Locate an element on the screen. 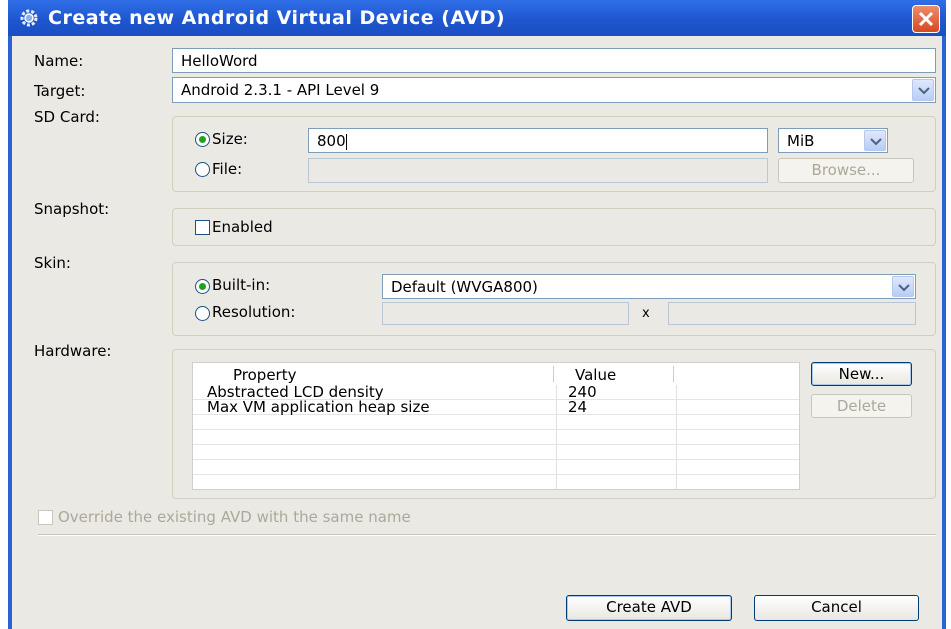 This screenshot has width=951, height=629. target-label: Target: is located at coordinates (60, 91).